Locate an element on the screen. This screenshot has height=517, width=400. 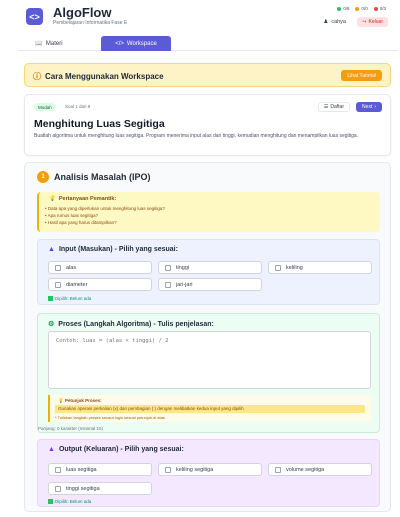
app-subtitle: Pembelajaran Informatika Fase E is located at coordinates (90, 23).